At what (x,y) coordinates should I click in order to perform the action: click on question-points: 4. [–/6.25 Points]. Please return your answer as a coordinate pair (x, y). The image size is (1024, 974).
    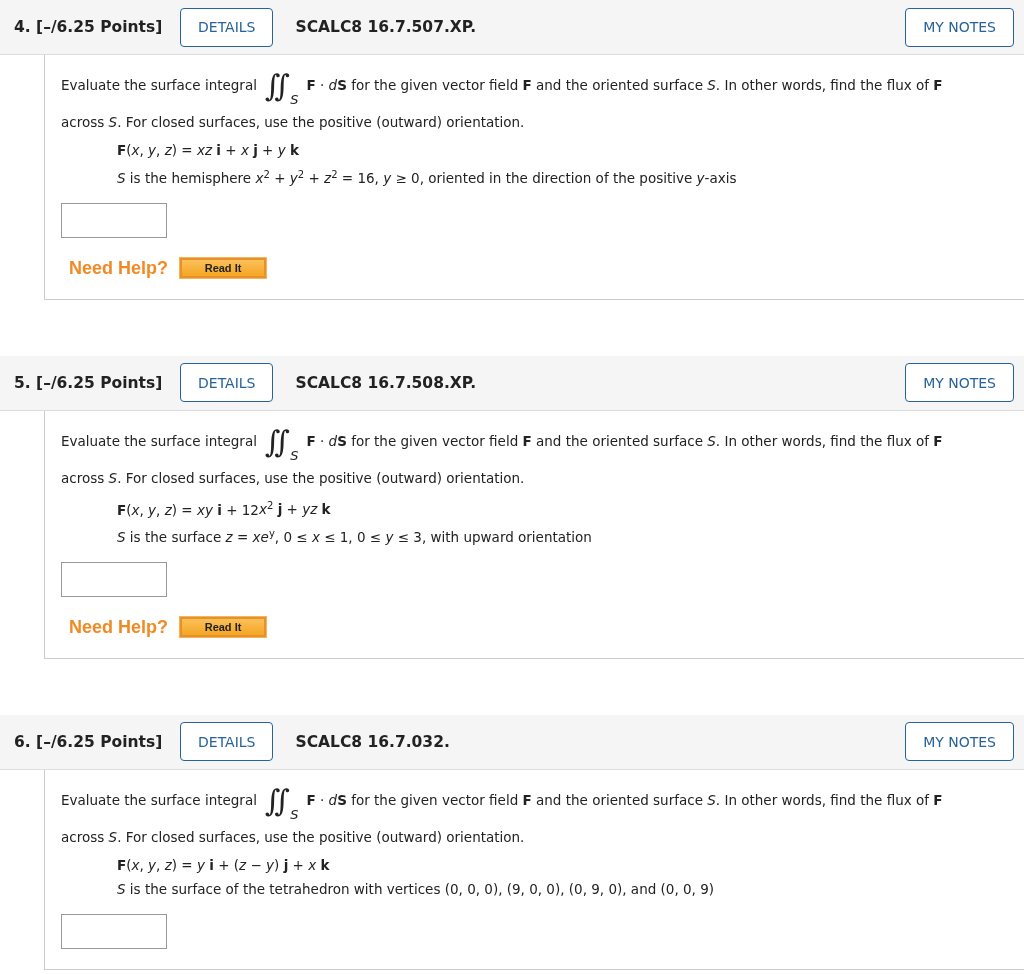
    Looking at the image, I should click on (89, 27).